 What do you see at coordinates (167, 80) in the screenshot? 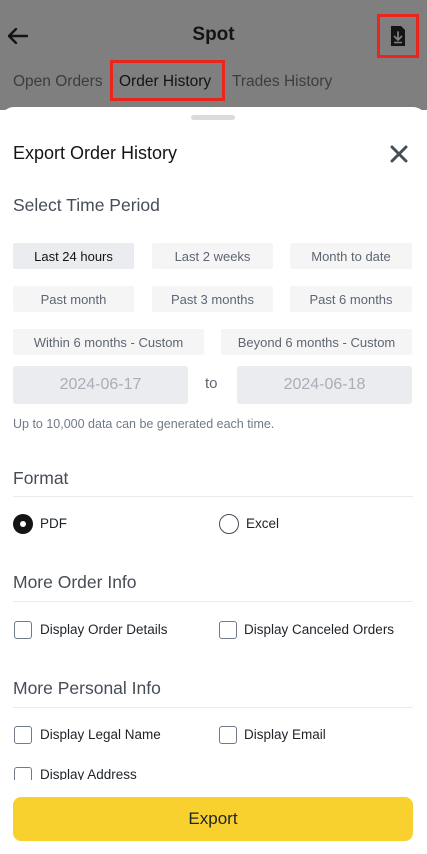
I see `tab-highlight-box` at bounding box center [167, 80].